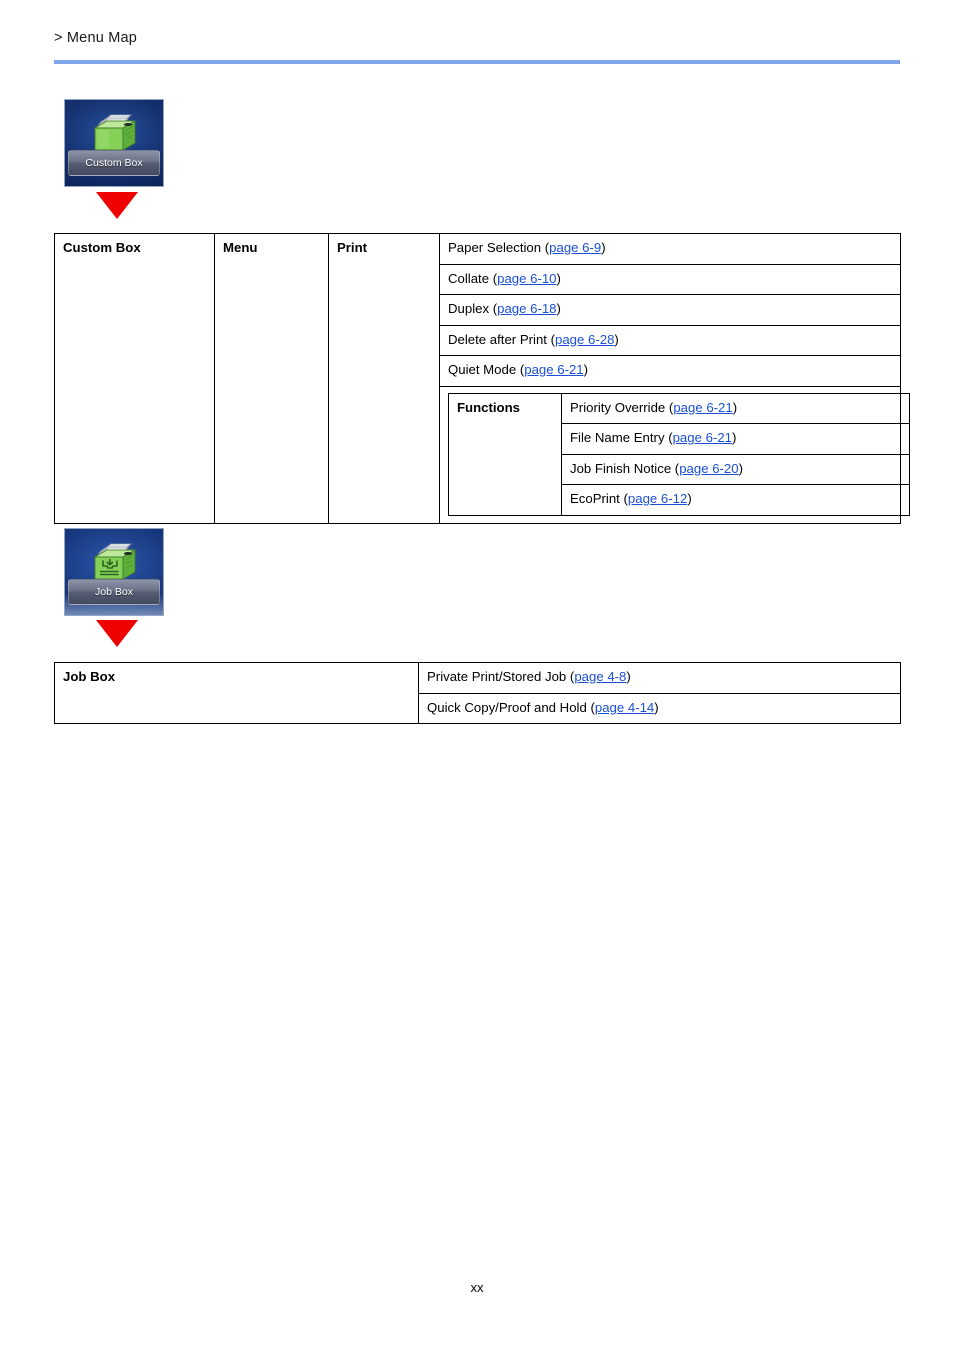  What do you see at coordinates (477, 38) in the screenshot?
I see `page-header: > Menu Map` at bounding box center [477, 38].